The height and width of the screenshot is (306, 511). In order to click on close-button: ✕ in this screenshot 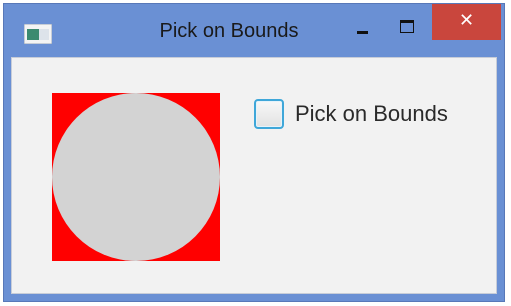, I will do `click(466, 22)`.